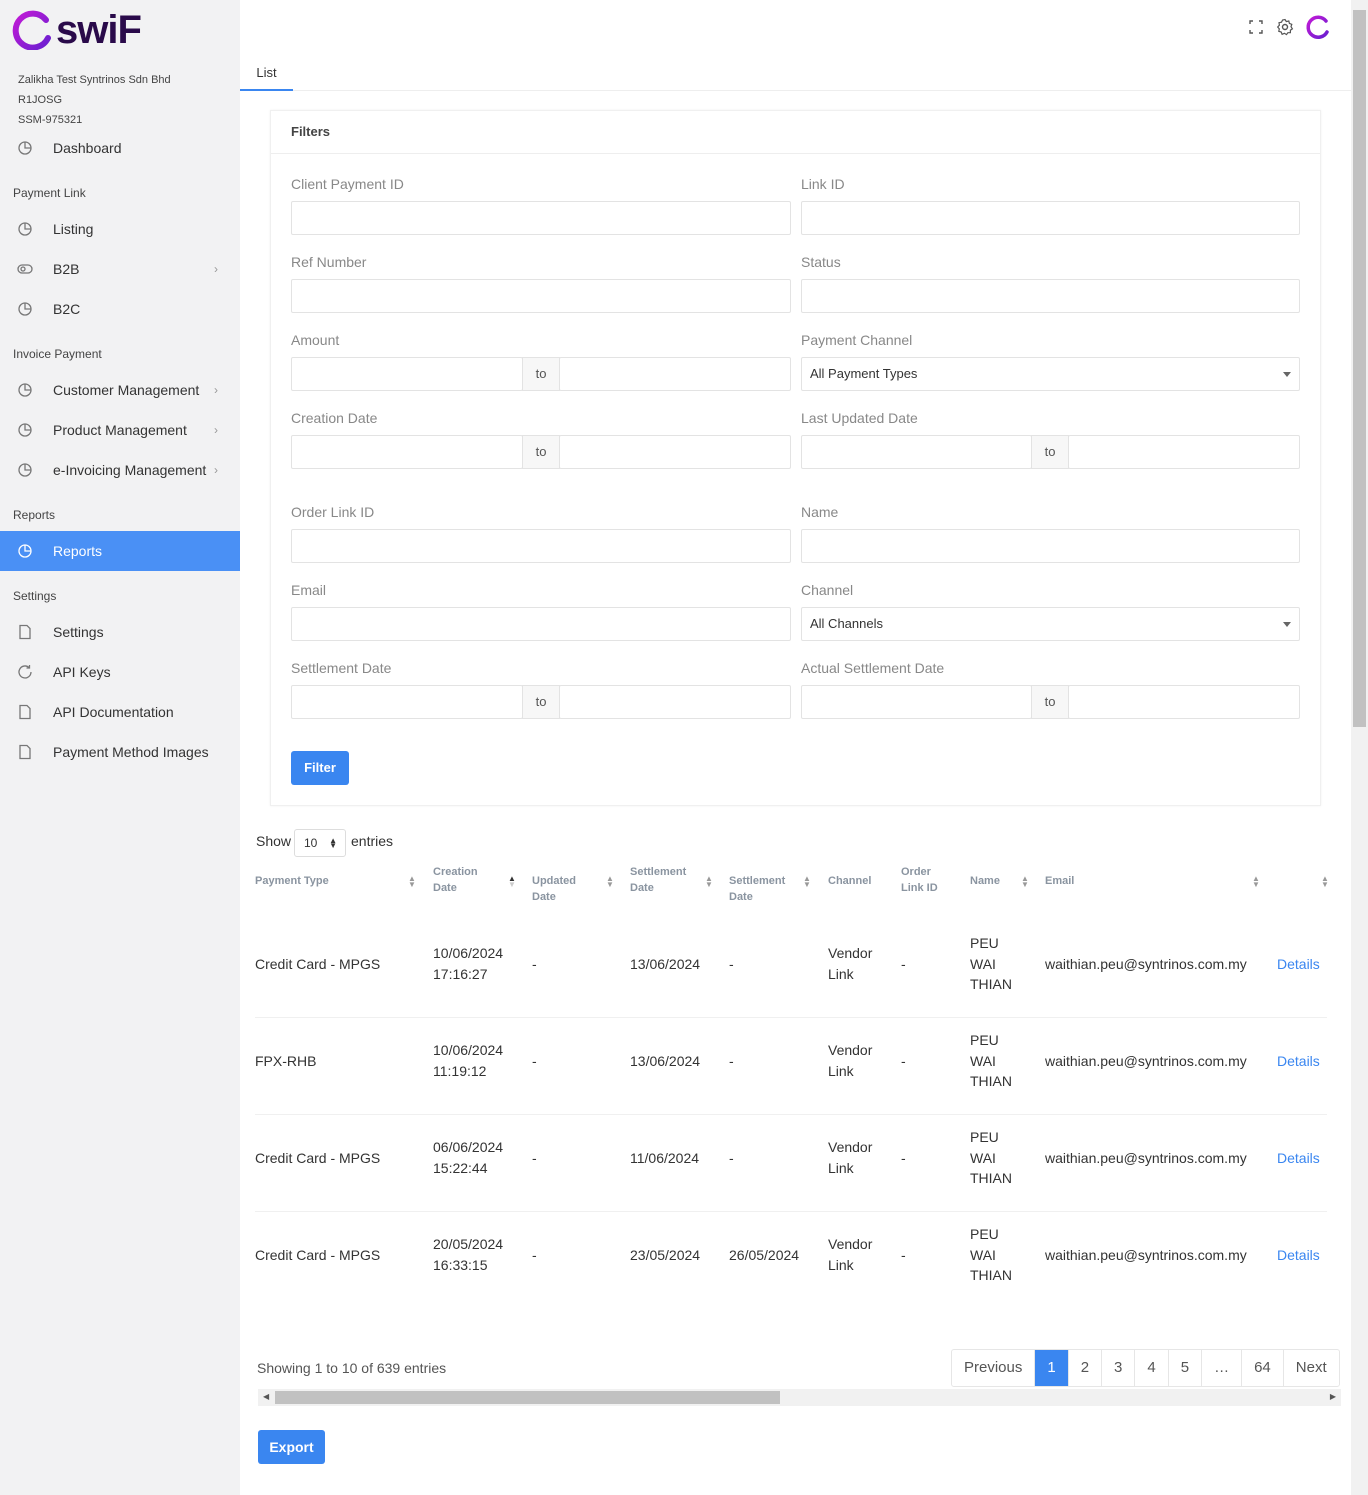 The image size is (1368, 1495). I want to click on th-updated-date: Updated Date, so click(554, 889).